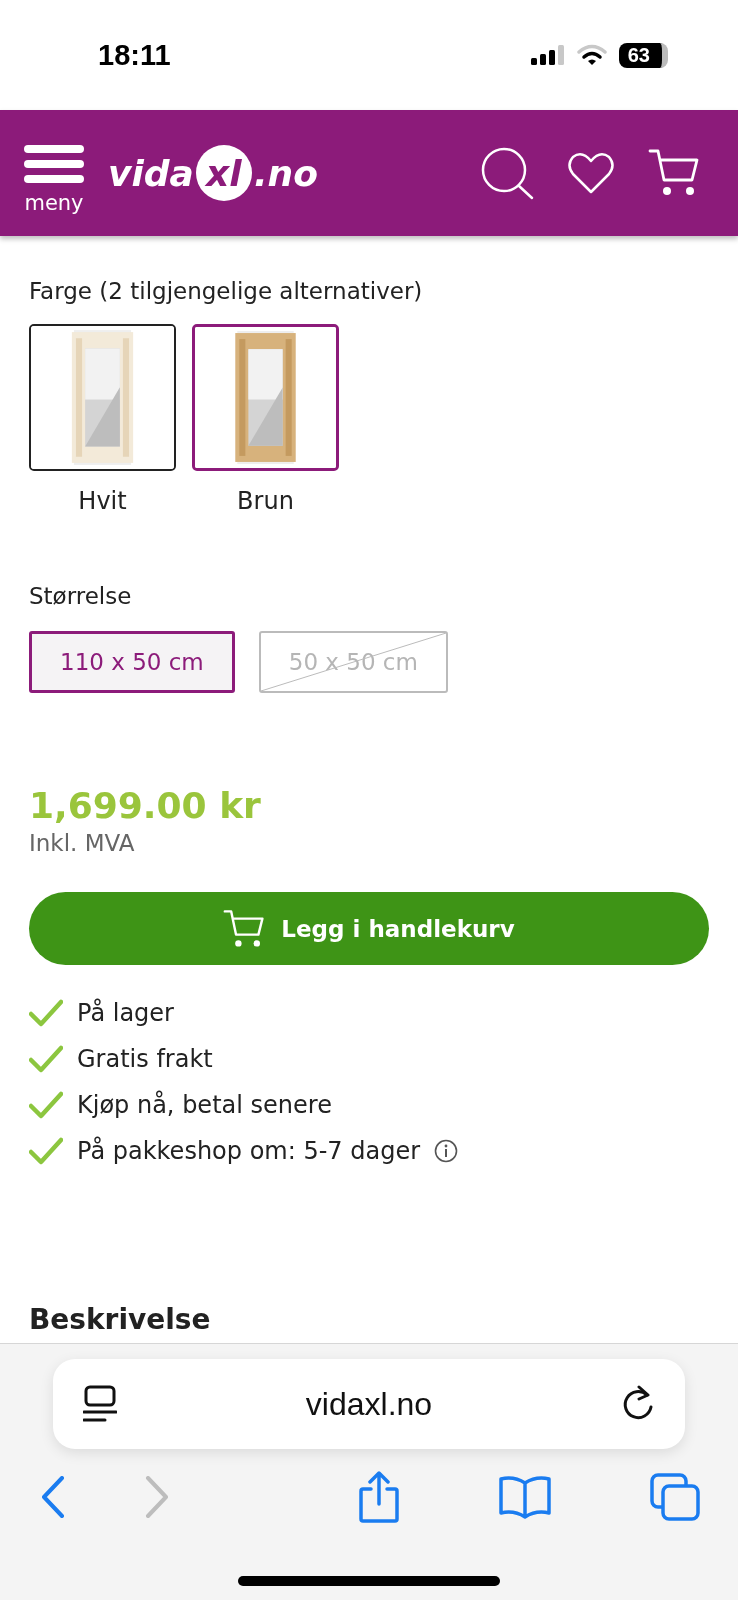  I want to click on status-time: 18:11, so click(134, 55).